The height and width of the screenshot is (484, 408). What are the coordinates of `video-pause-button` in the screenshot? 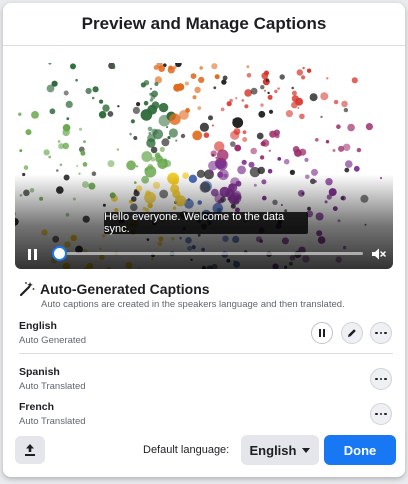 It's located at (32, 254).